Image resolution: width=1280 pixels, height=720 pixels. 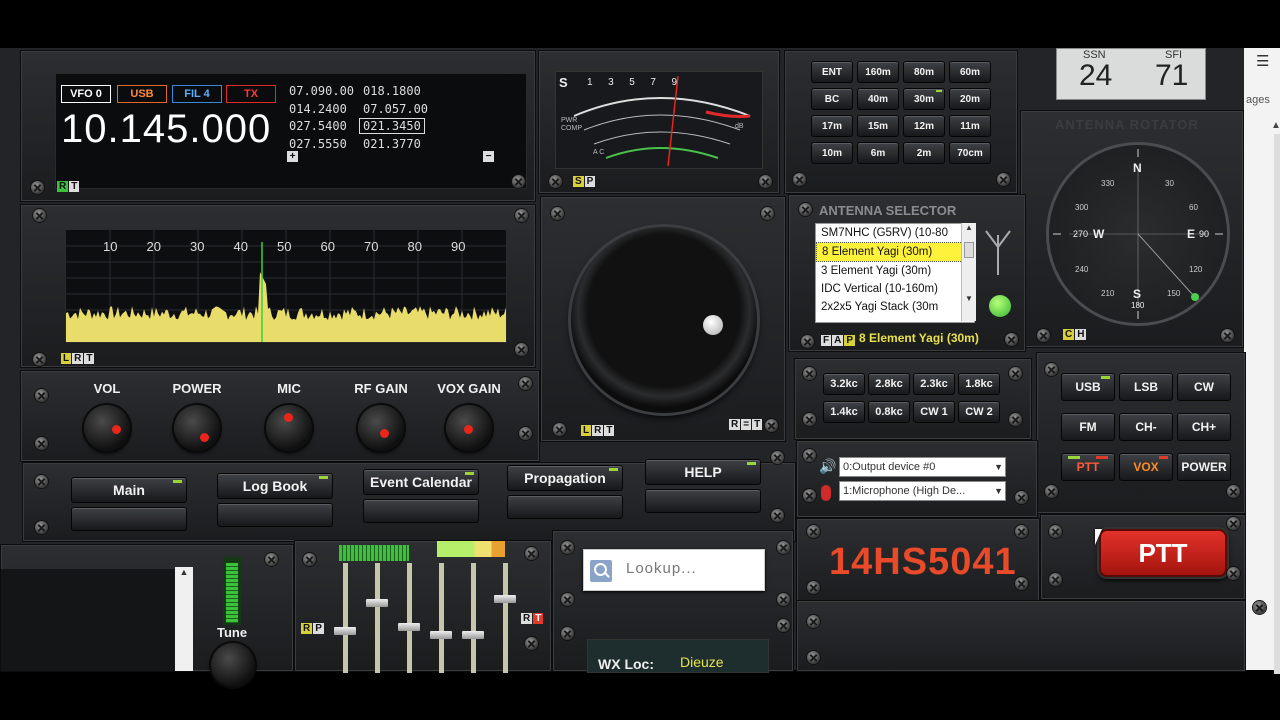 I want to click on tuning-dial, so click(x=664, y=320).